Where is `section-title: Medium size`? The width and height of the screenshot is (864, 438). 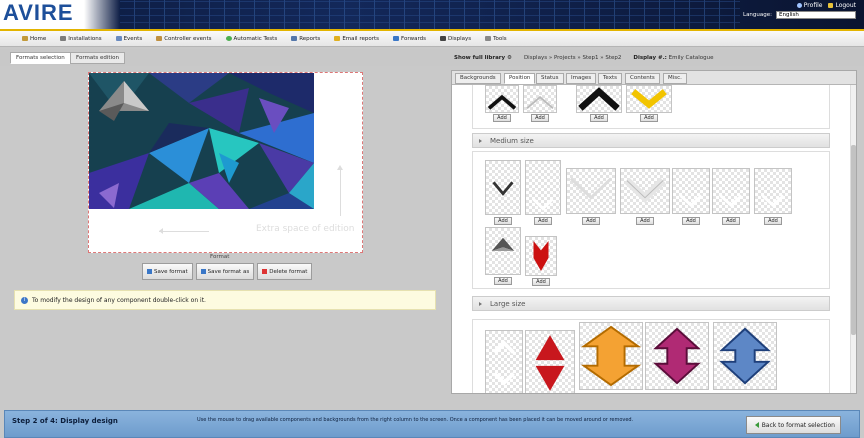
section-title: Medium size is located at coordinates (512, 140).